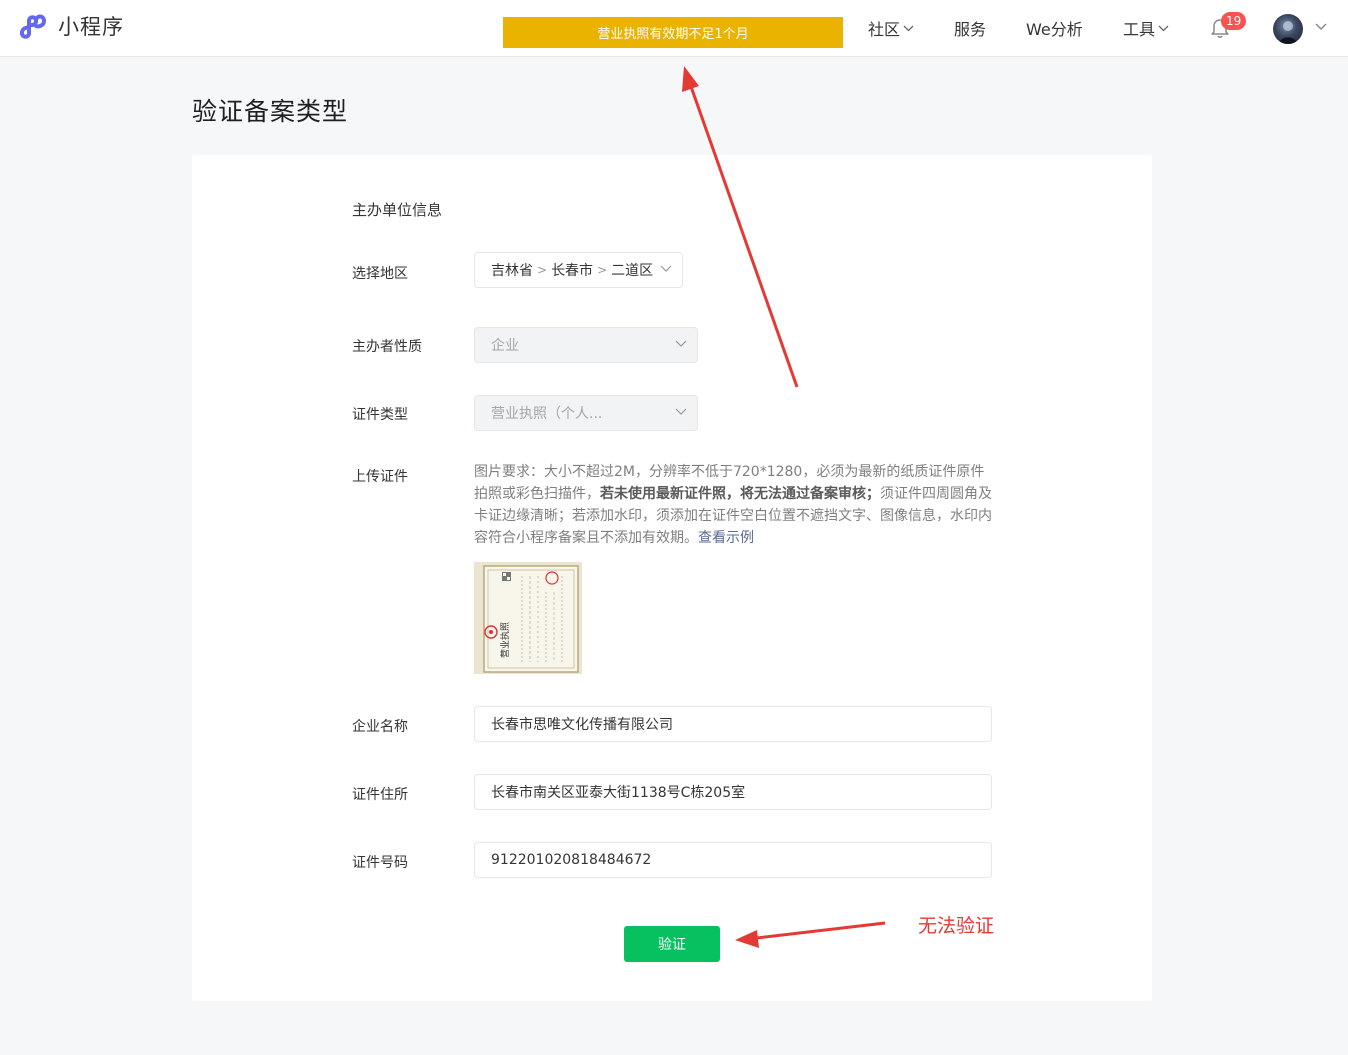  I want to click on app-logo: 小程序, so click(70, 26).